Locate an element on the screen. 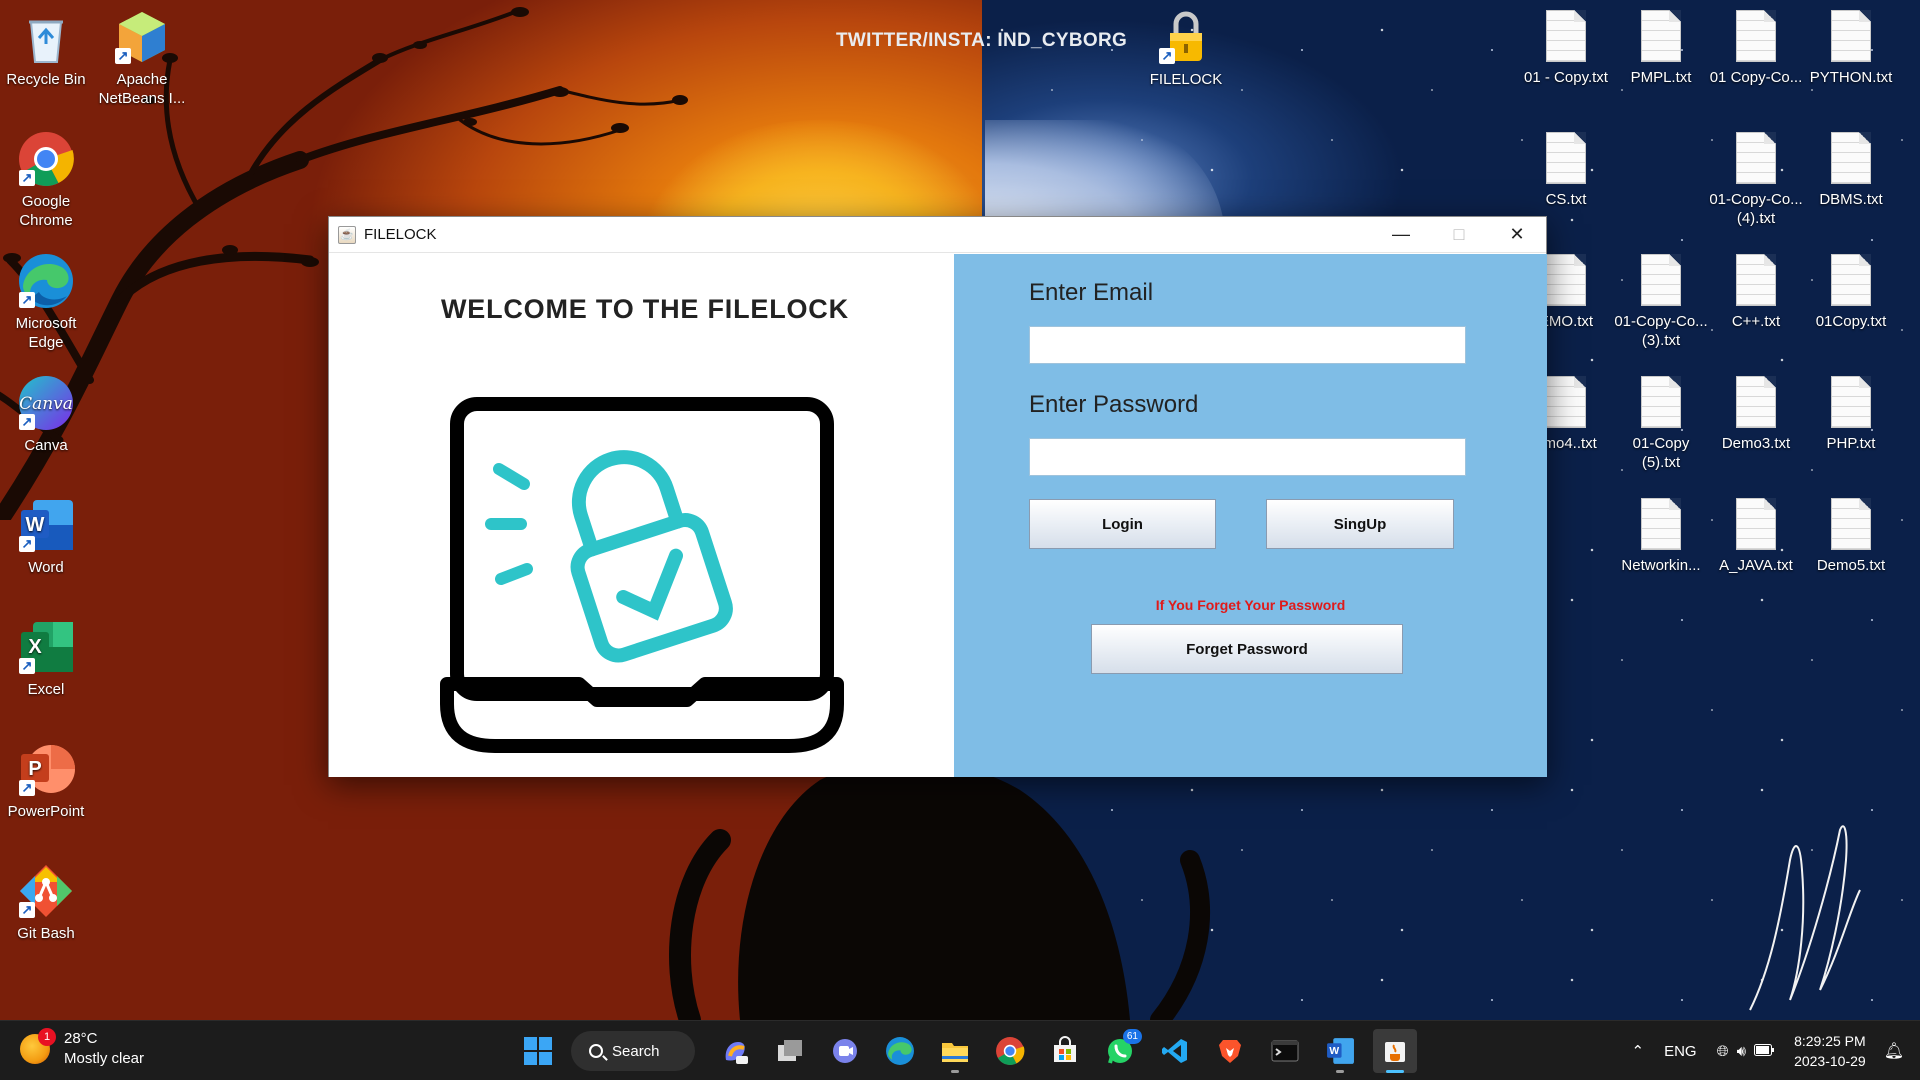 The image size is (1920, 1080). desktop-file: 01 - Copy.txt is located at coordinates (1566, 48).